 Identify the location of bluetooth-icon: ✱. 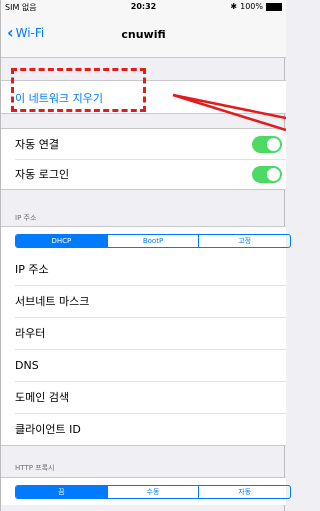
(234, 6).